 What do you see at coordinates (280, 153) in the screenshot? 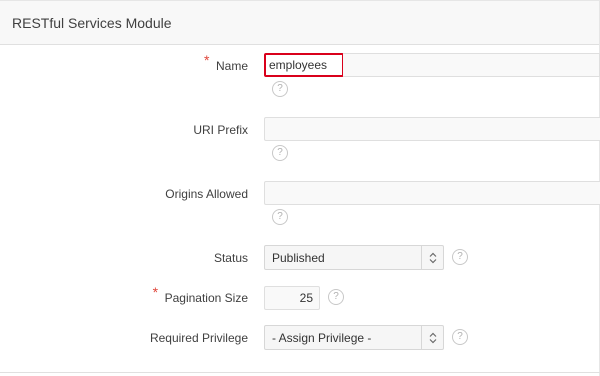
I see `uri-prefix-help-icon: ?` at bounding box center [280, 153].